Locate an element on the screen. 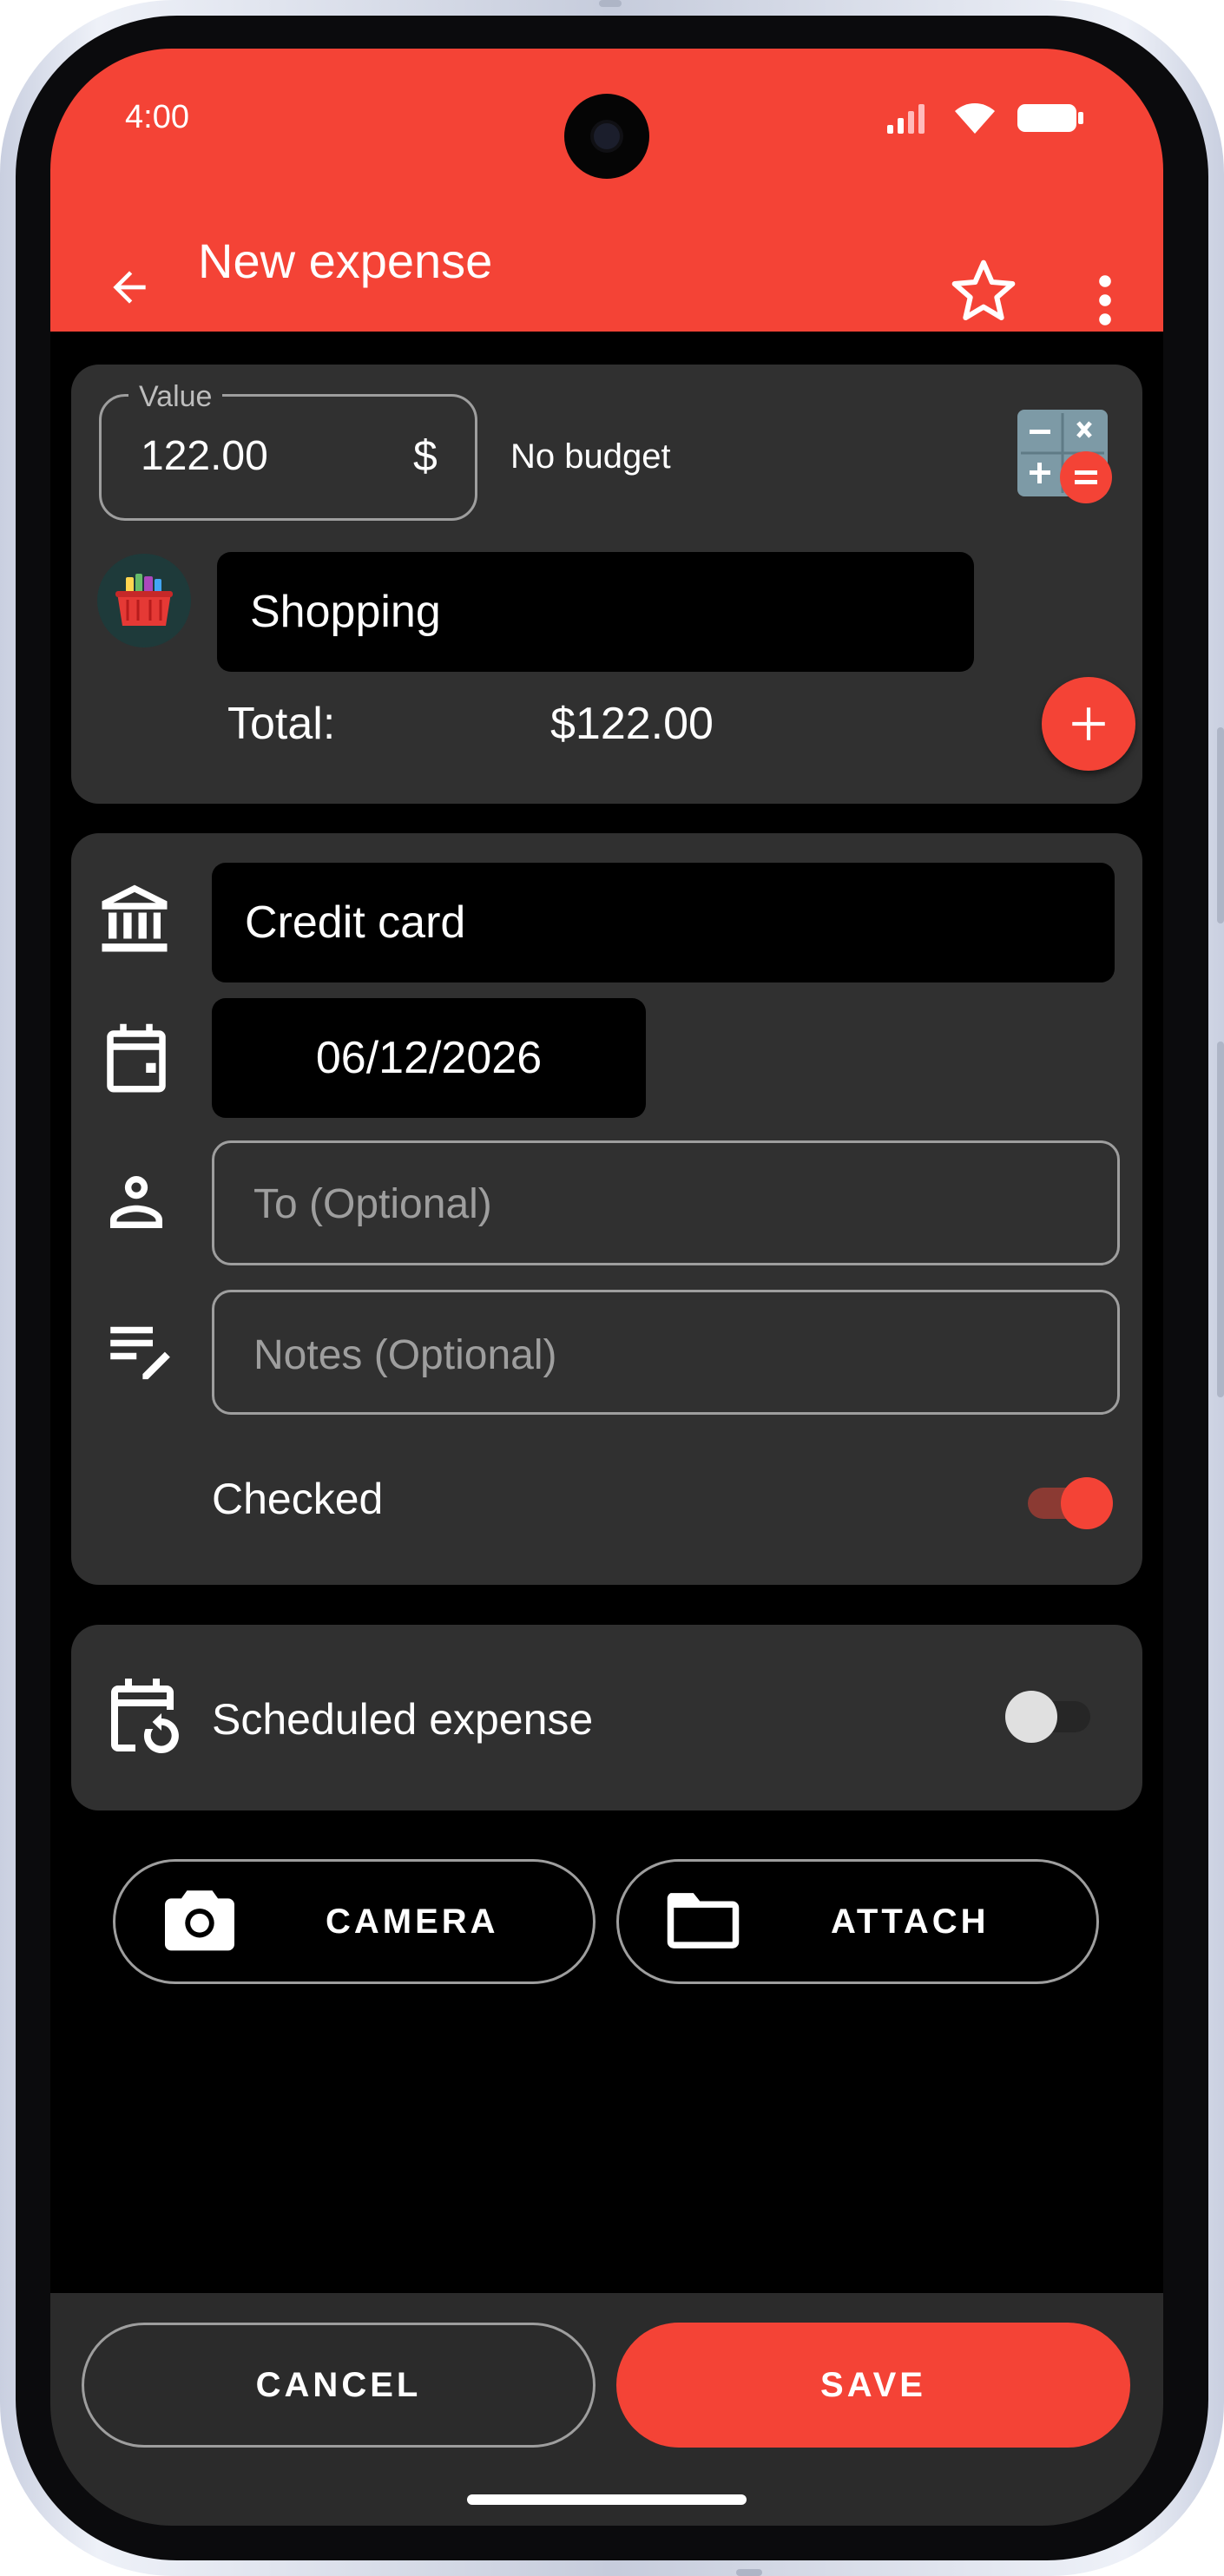 The height and width of the screenshot is (2576, 1224). wifi-icon is located at coordinates (975, 119).